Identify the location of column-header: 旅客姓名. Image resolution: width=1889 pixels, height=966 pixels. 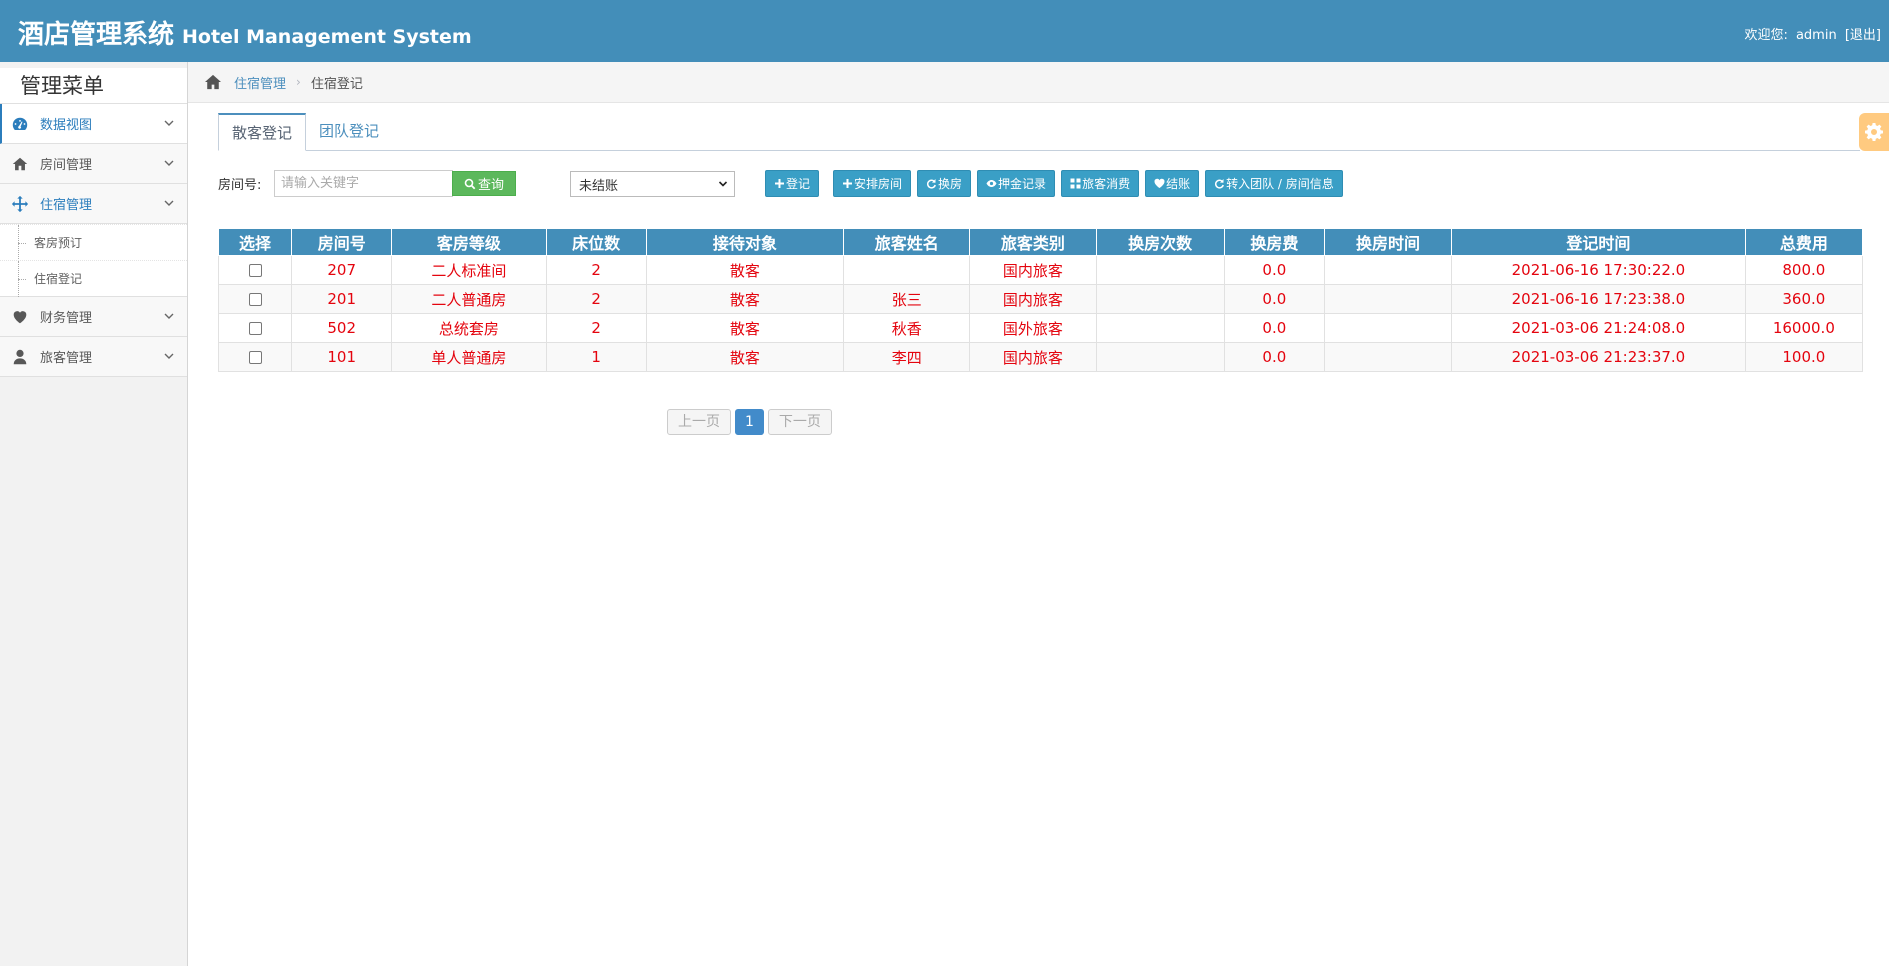
(907, 242).